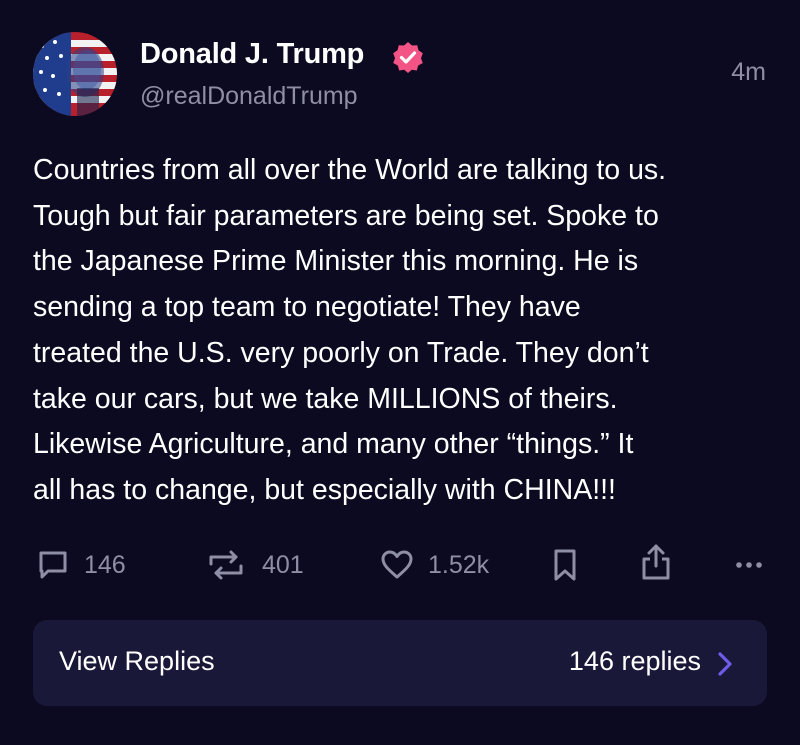  Describe the element at coordinates (252, 54) in the screenshot. I see `author-name: Donald J. Trump` at that location.